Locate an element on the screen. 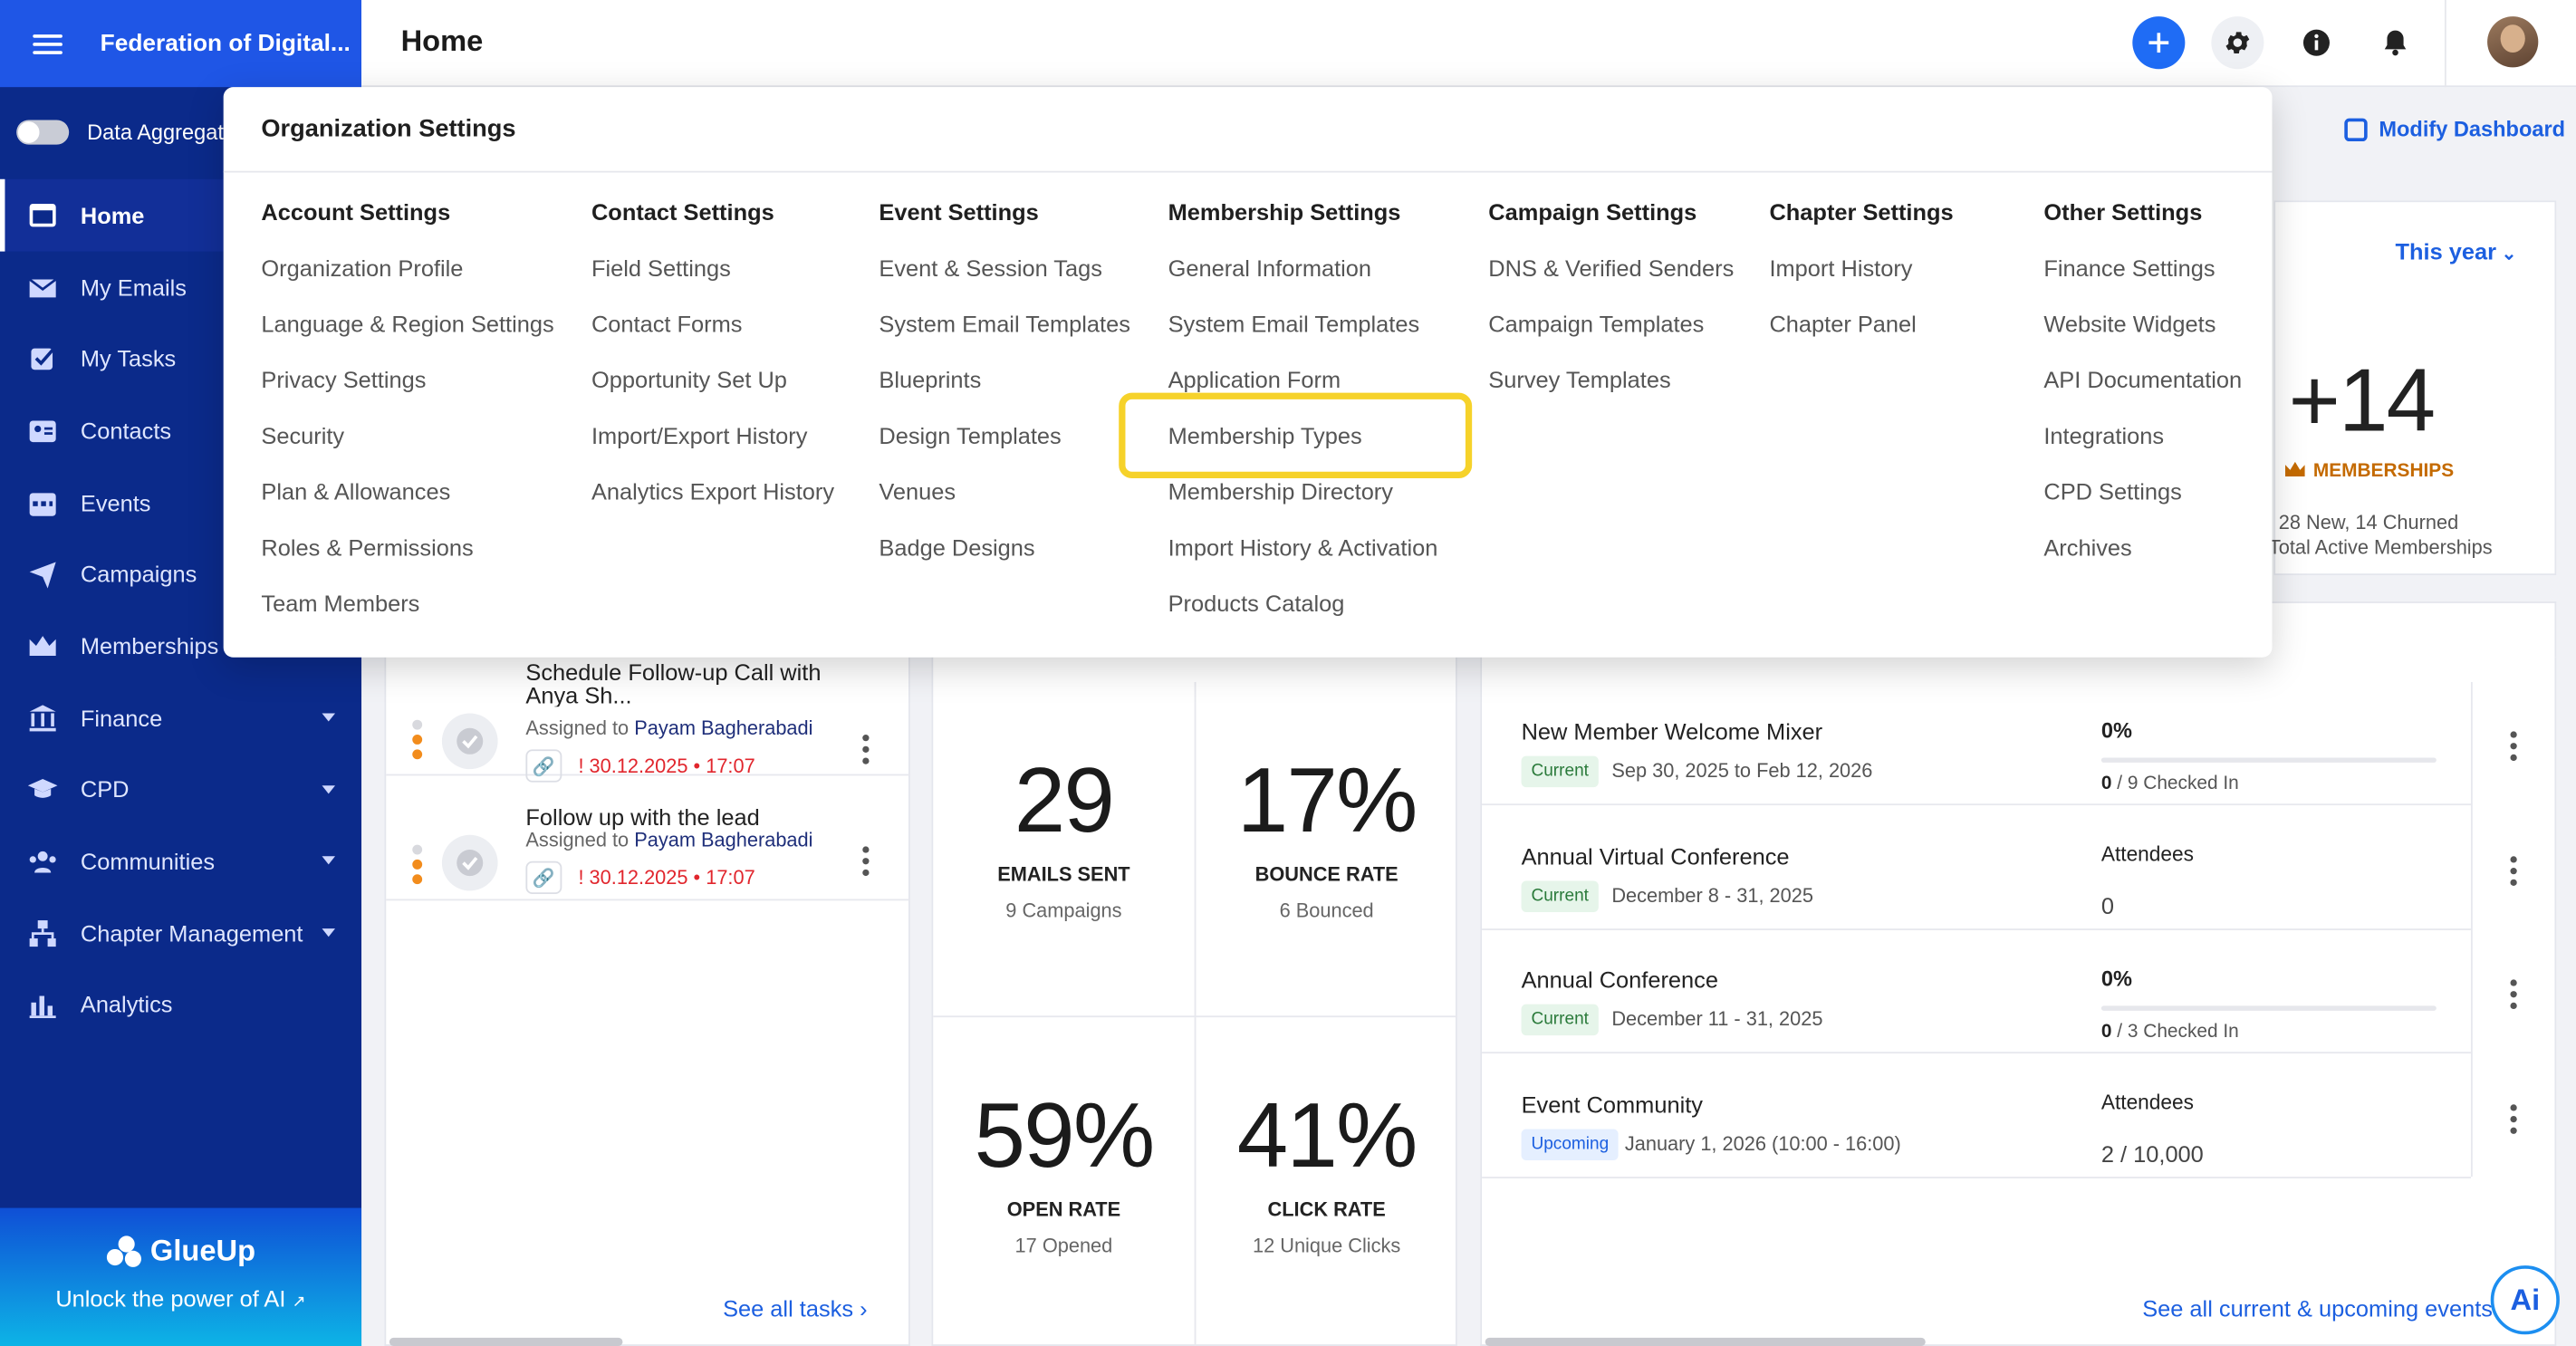 The image size is (2576, 1346). settings-link-finance-settings: Finance Settings is located at coordinates (2142, 283).